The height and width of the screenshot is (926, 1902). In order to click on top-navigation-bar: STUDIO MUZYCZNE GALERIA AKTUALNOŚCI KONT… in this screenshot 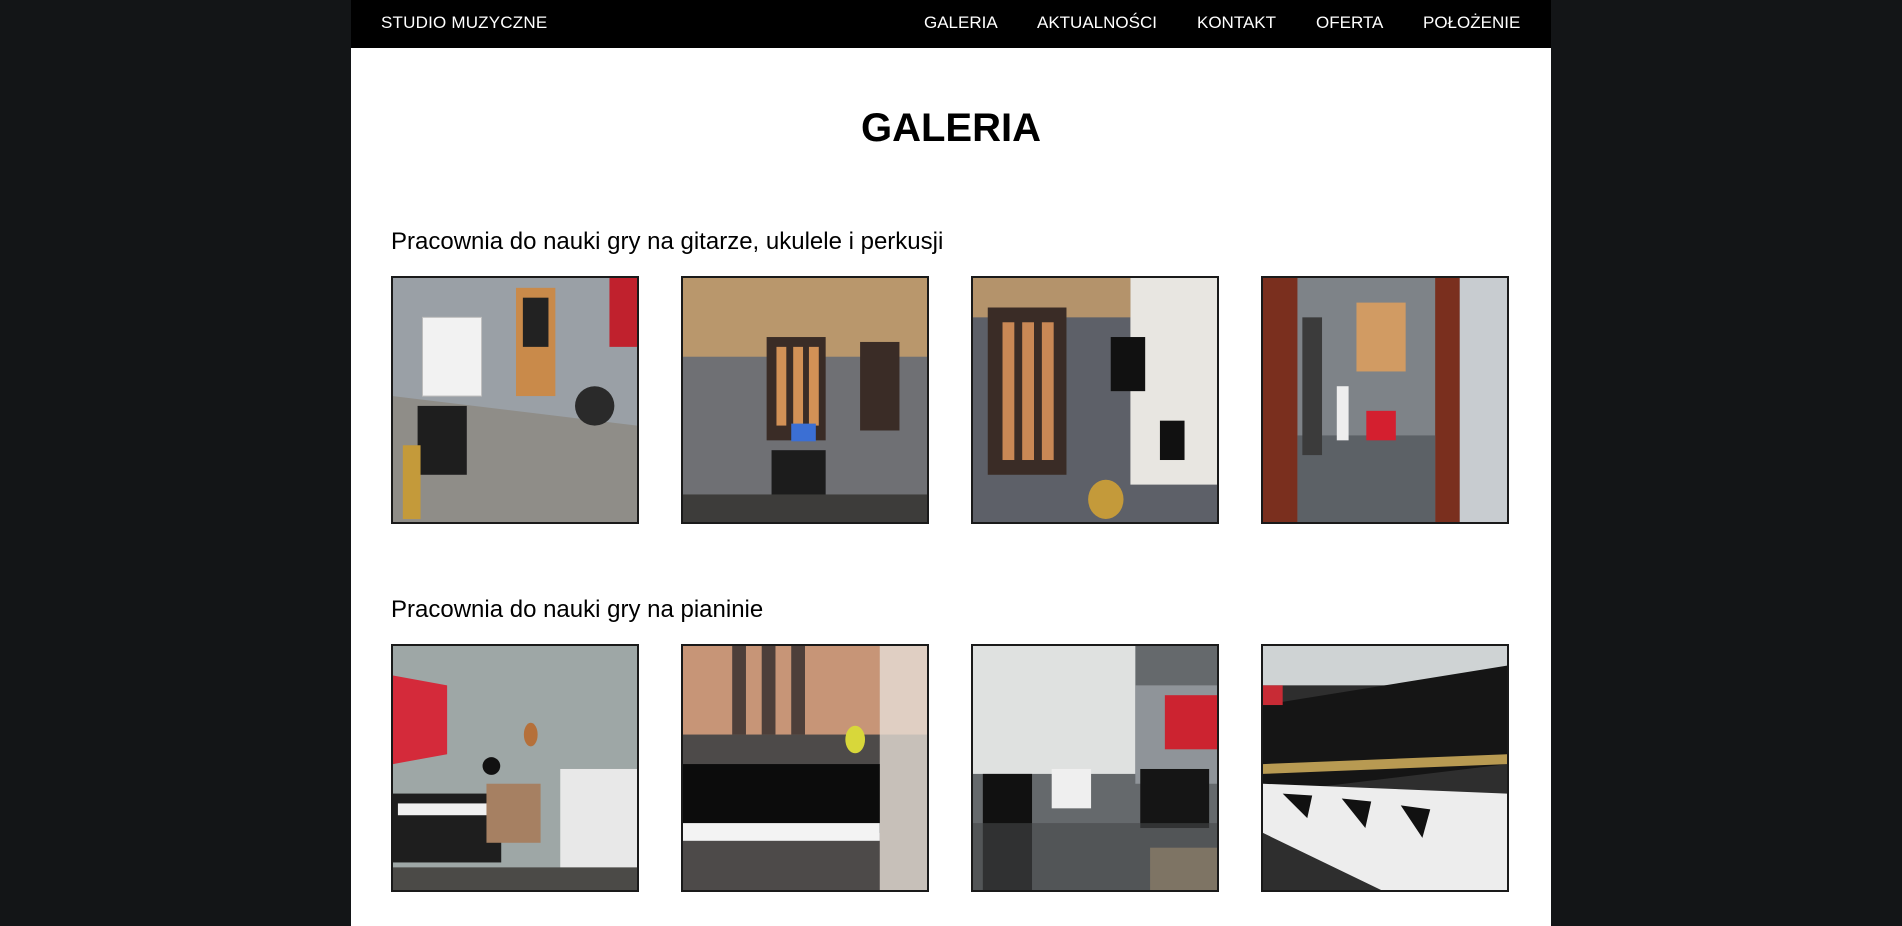, I will do `click(951, 24)`.